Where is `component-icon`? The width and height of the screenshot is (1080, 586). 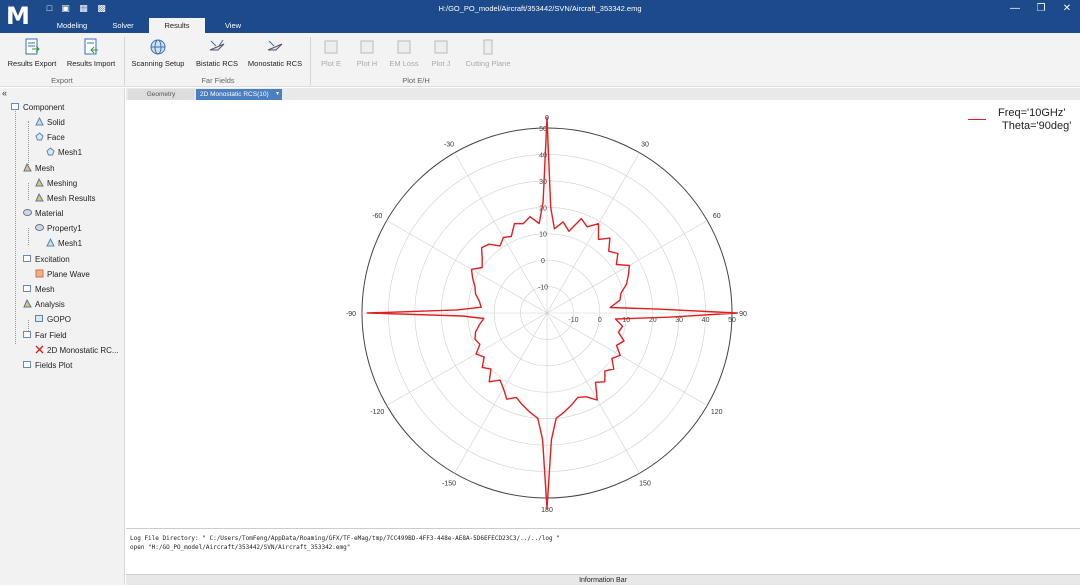 component-icon is located at coordinates (15, 106).